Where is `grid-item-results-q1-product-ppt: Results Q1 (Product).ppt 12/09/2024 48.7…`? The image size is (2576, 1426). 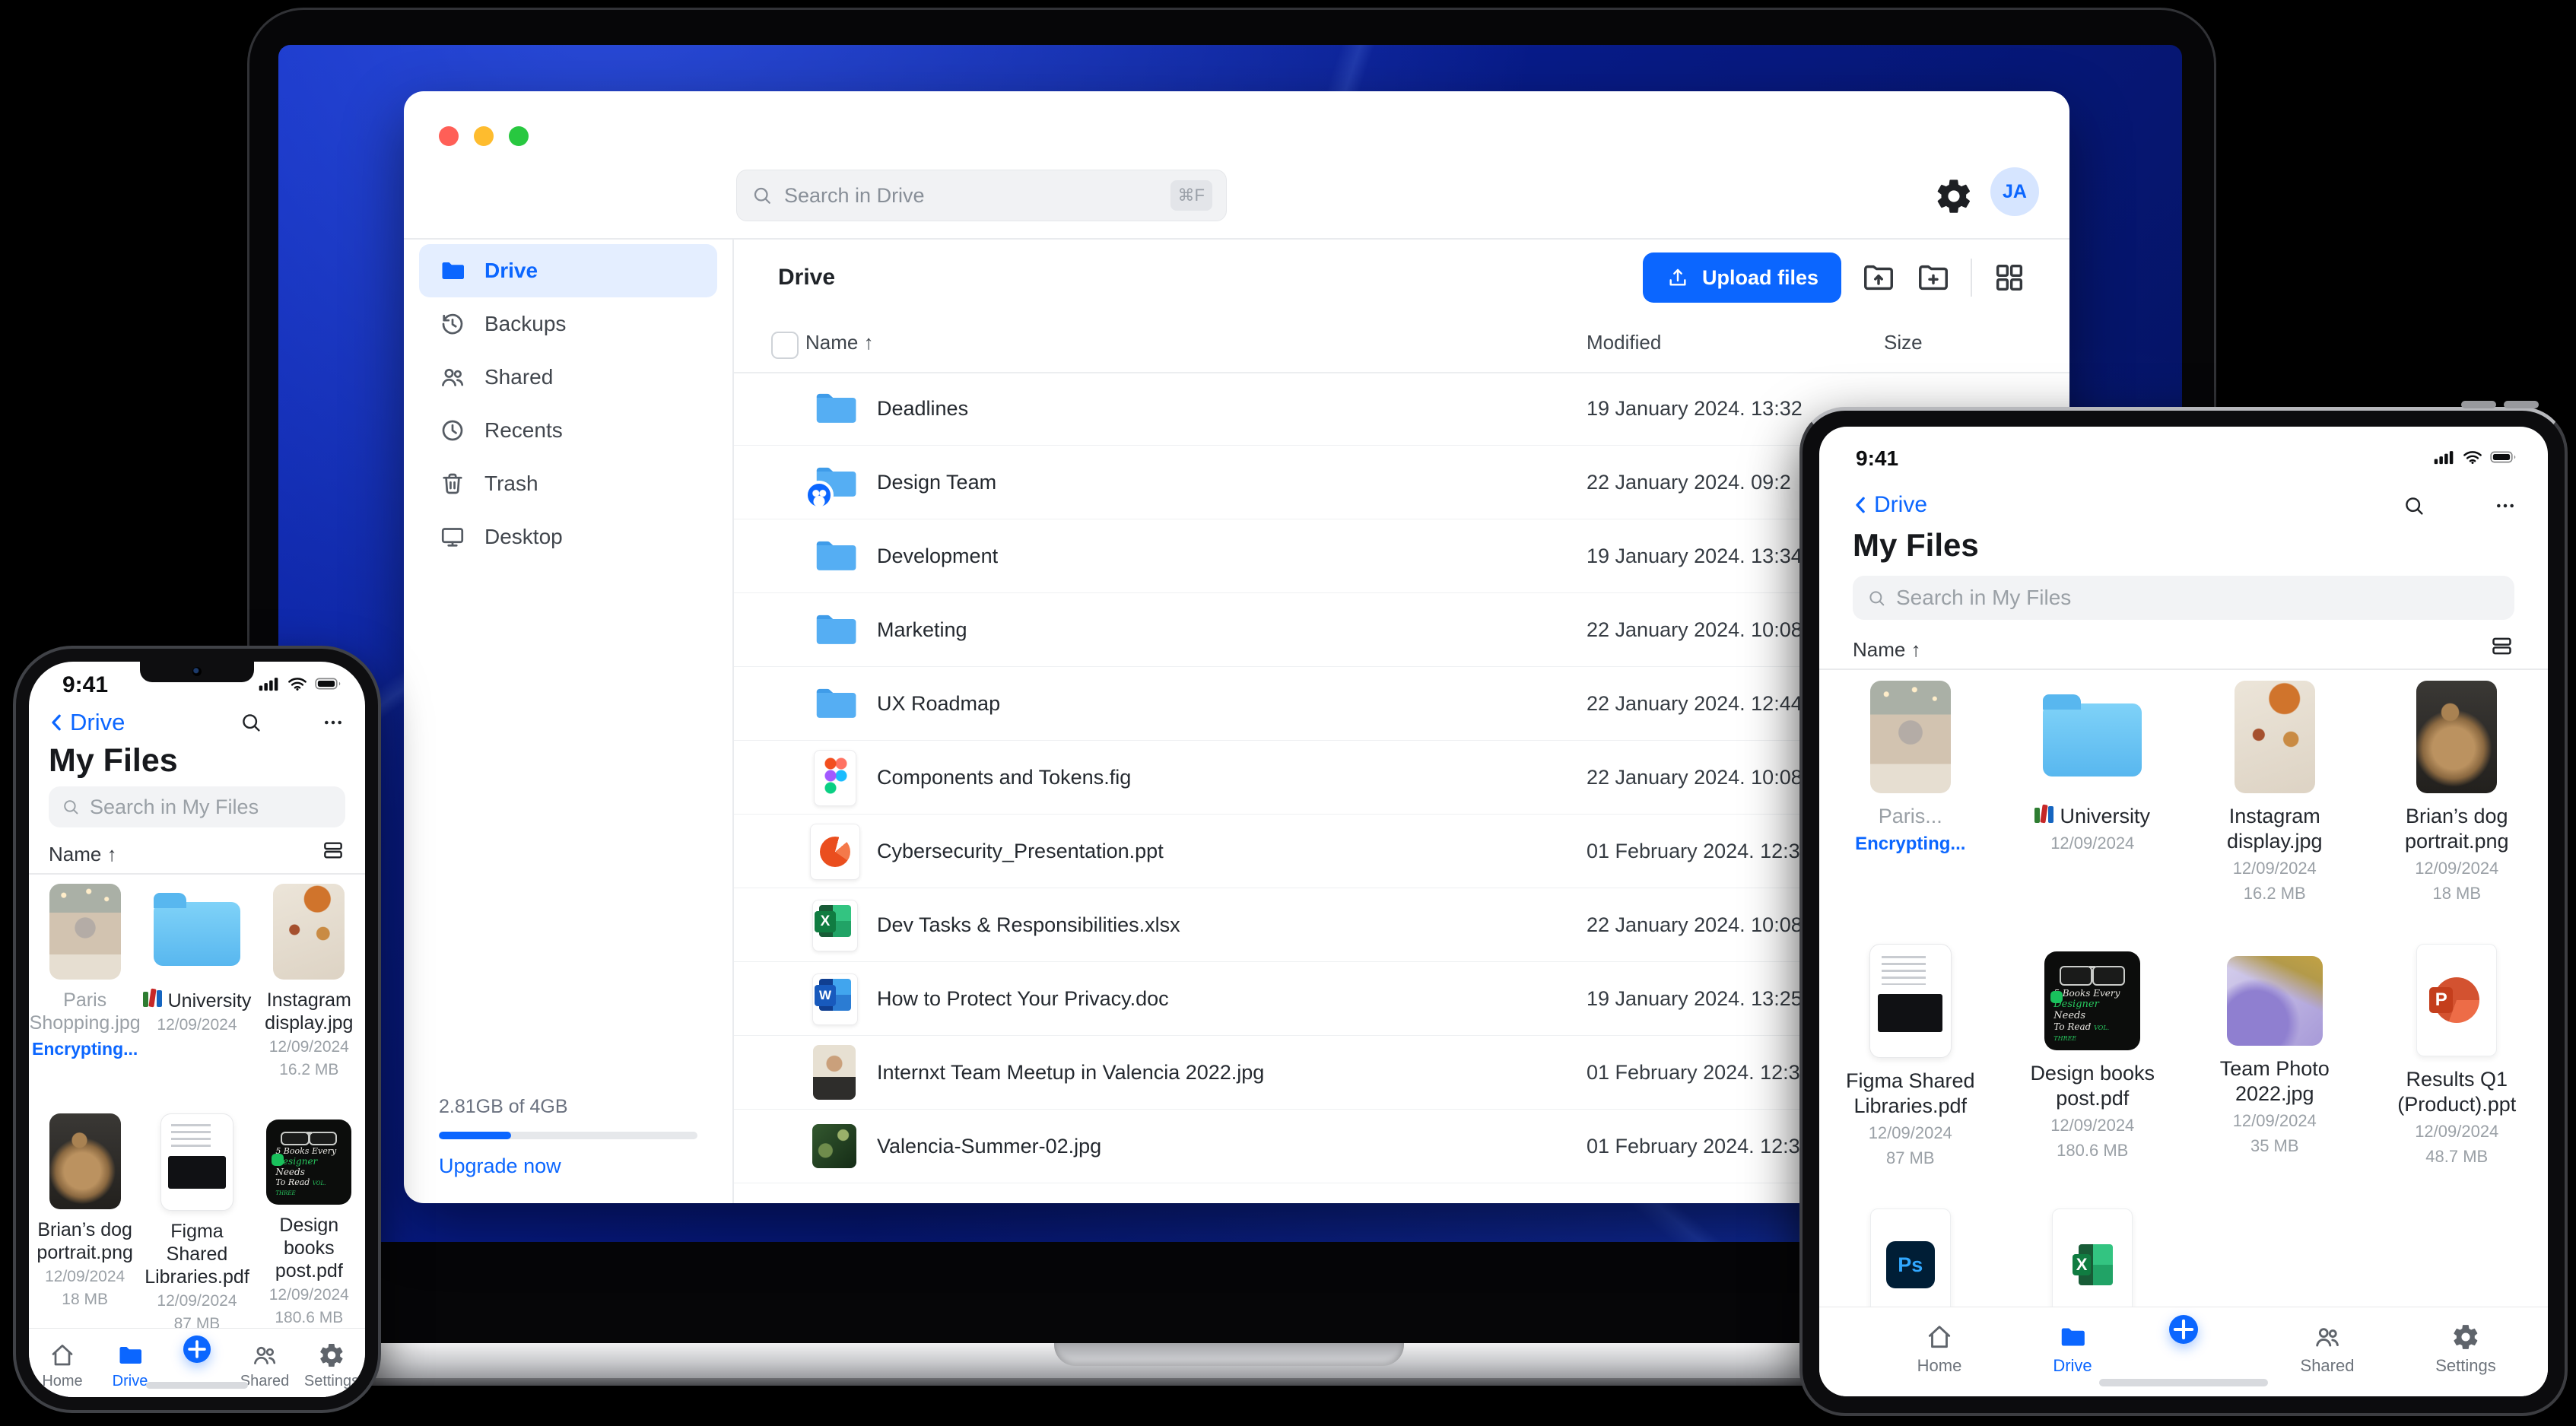
grid-item-results-q1-product-ppt: Results Q1 (Product).ppt 12/09/2024 48.7… is located at coordinates (2456, 1056).